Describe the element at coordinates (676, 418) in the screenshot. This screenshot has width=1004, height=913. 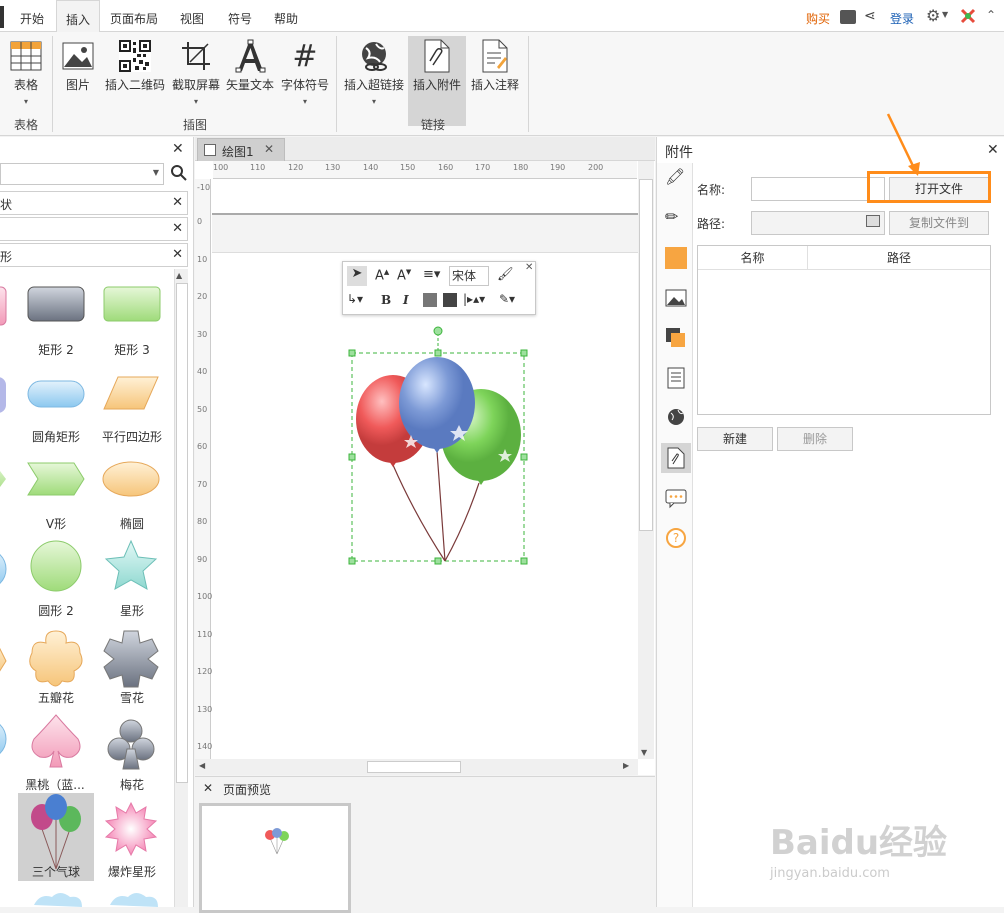
I see `globe-link-icon` at that location.